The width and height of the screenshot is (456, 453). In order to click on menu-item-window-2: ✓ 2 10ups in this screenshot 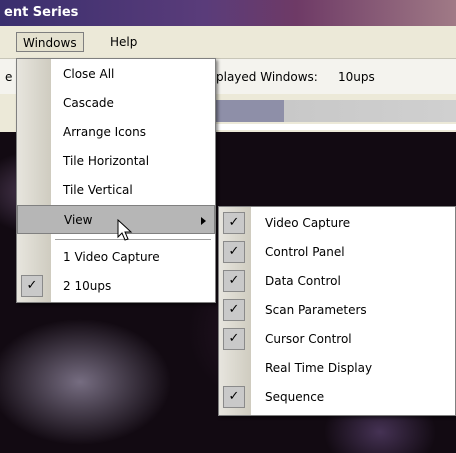, I will do `click(116, 286)`.